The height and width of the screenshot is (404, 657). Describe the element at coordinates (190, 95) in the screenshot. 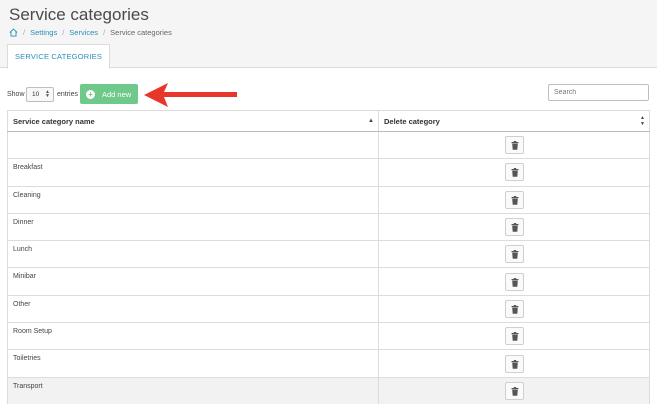

I see `red-arrow-icon` at that location.